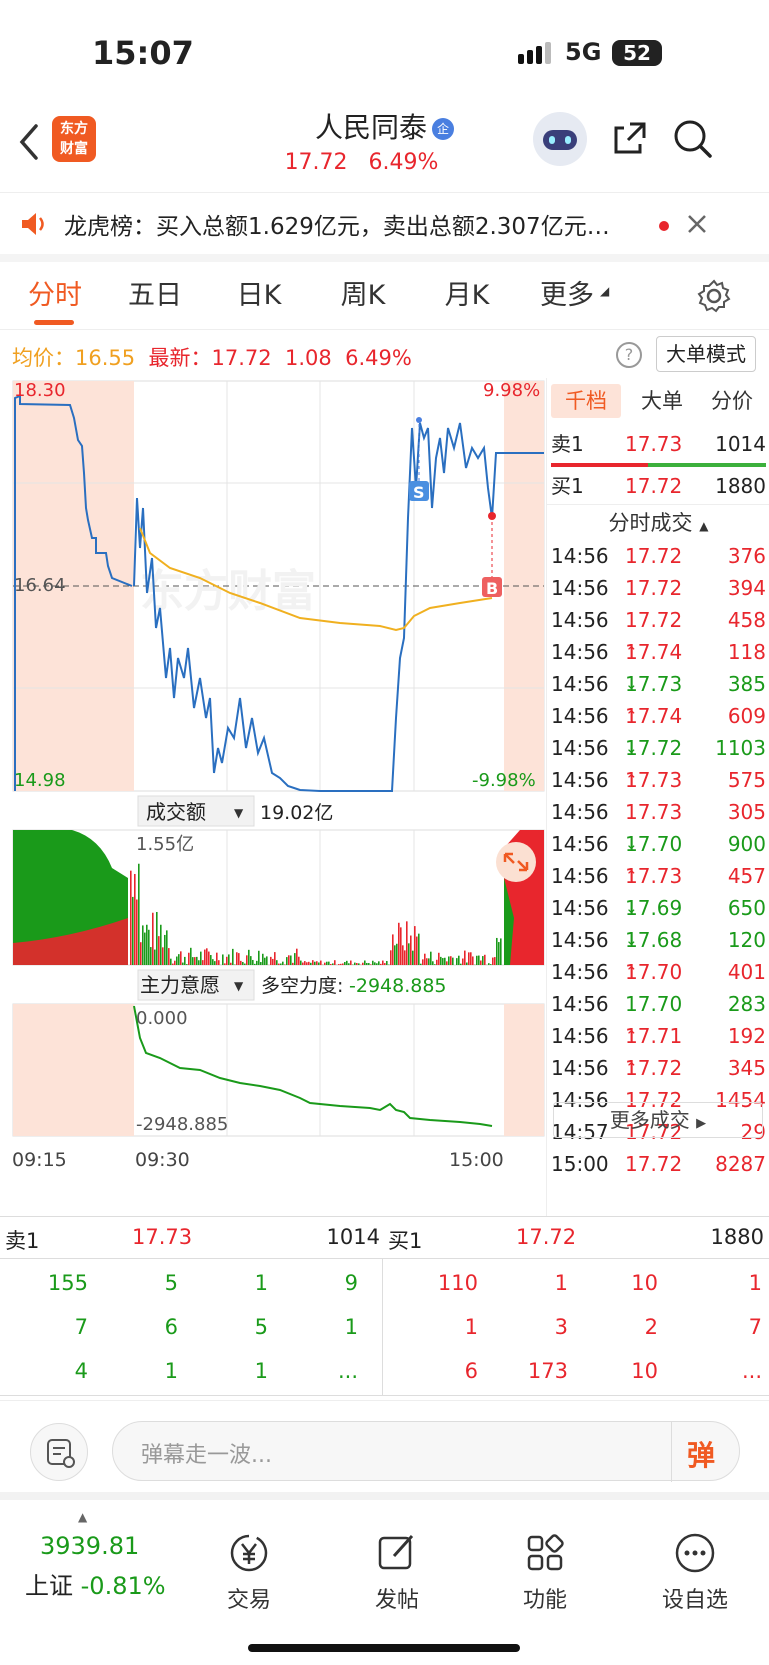 The image size is (769, 1665). I want to click on tick-row: 14:56 17.72 458, so click(658, 620).